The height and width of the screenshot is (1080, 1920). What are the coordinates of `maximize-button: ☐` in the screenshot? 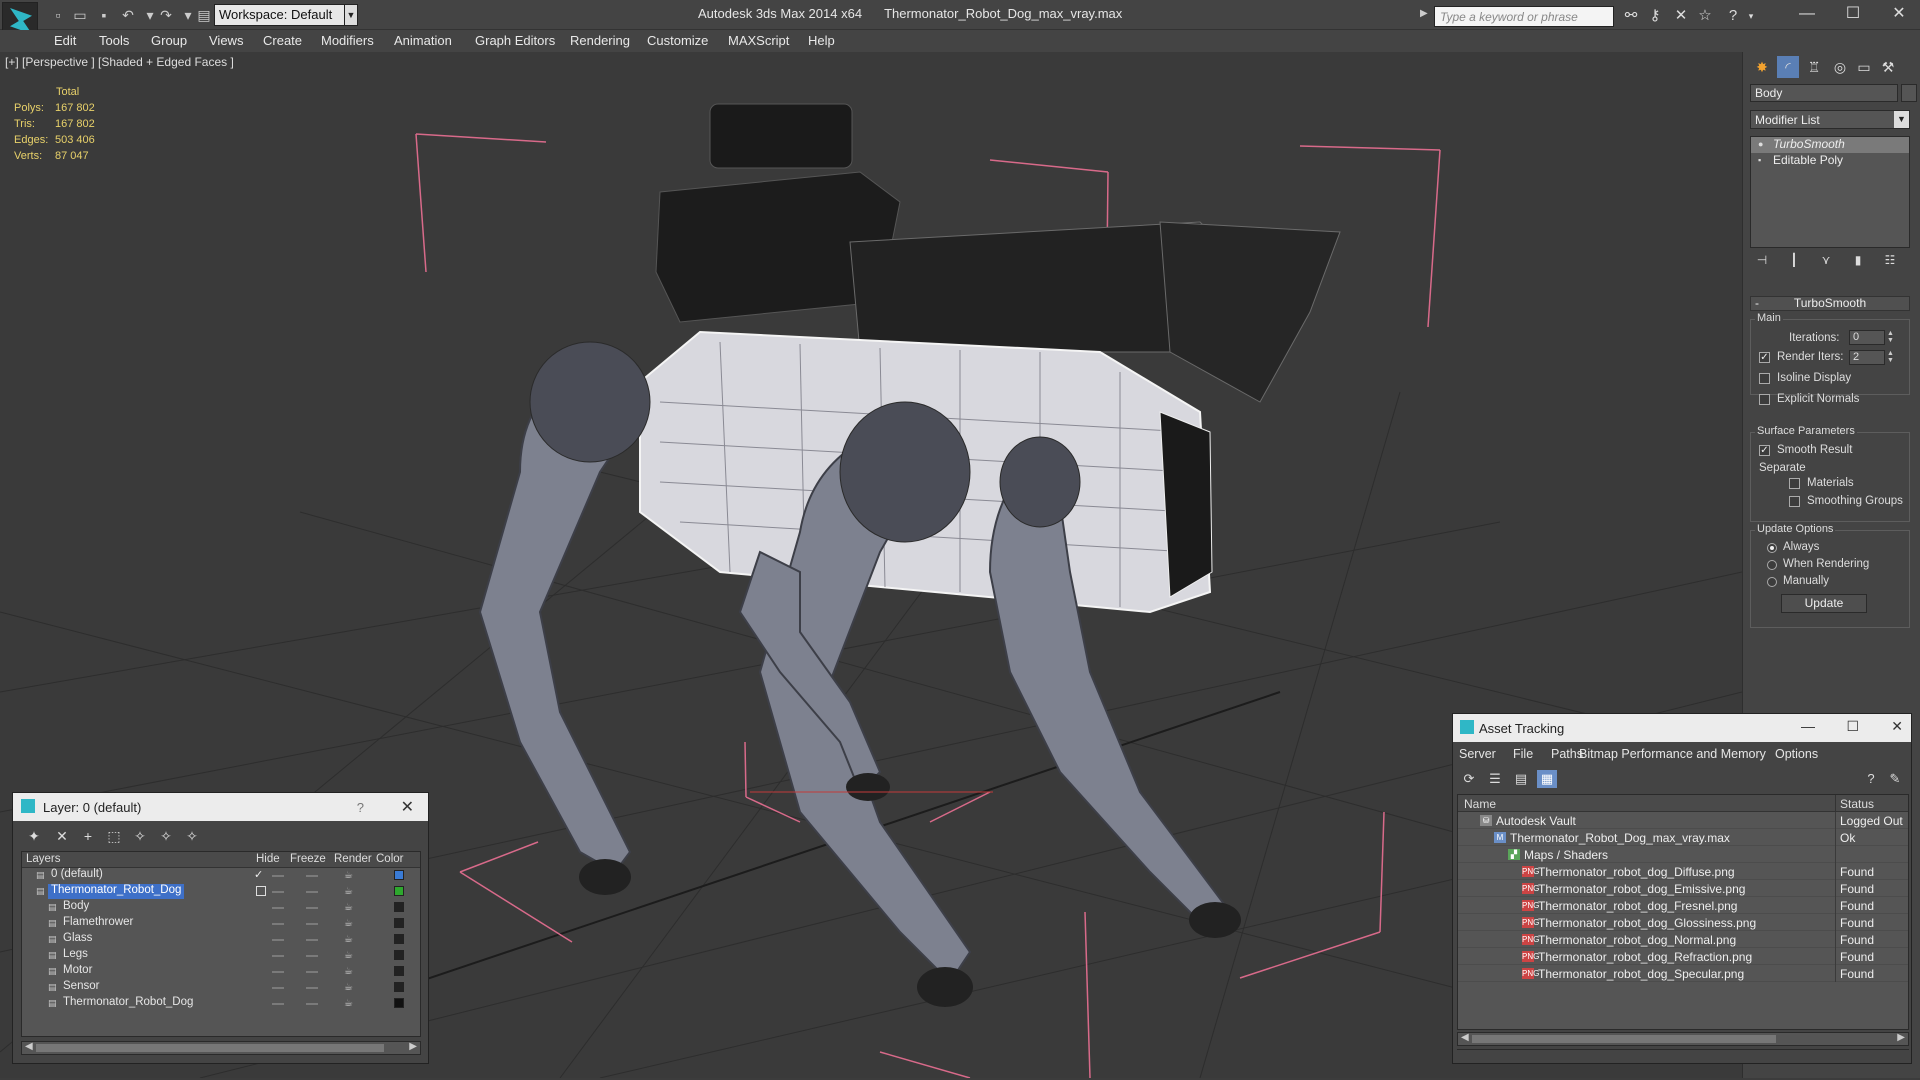 It's located at (1852, 726).